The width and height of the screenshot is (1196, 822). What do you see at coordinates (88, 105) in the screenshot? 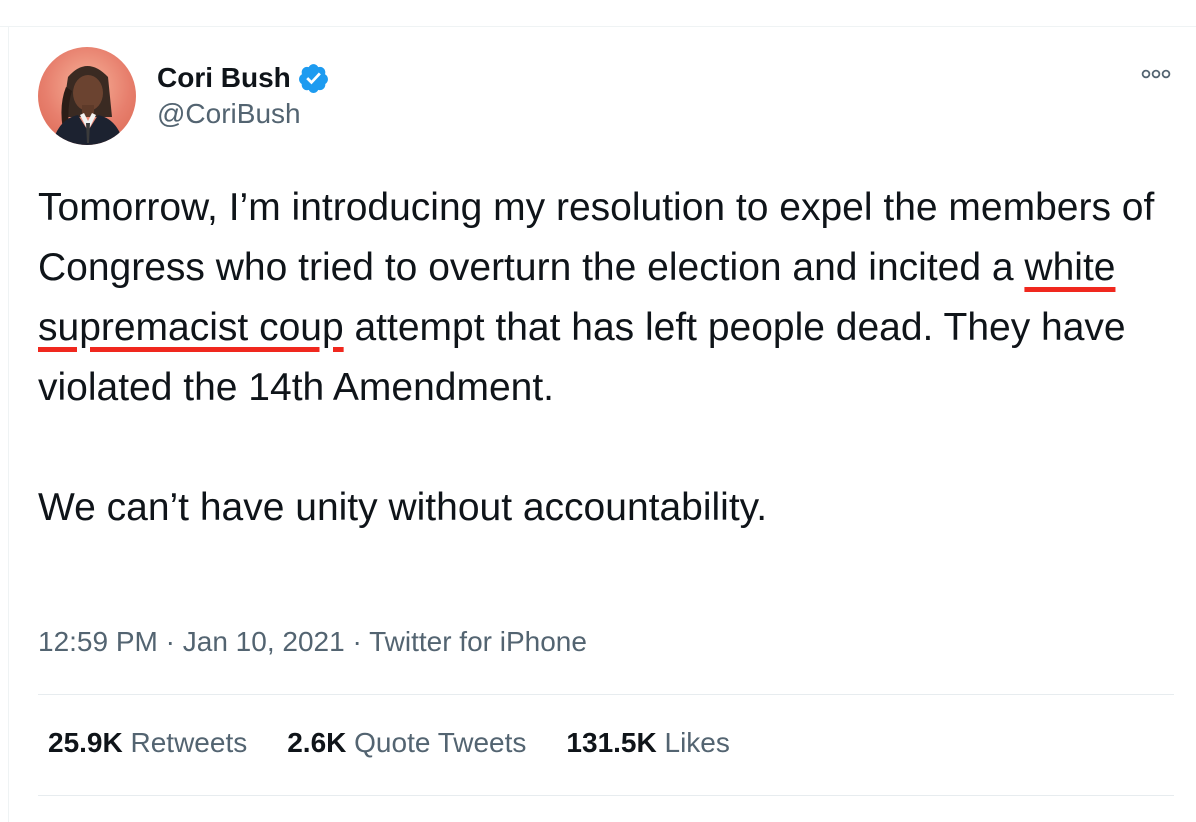
I see `avatar-portrait-icon` at bounding box center [88, 105].